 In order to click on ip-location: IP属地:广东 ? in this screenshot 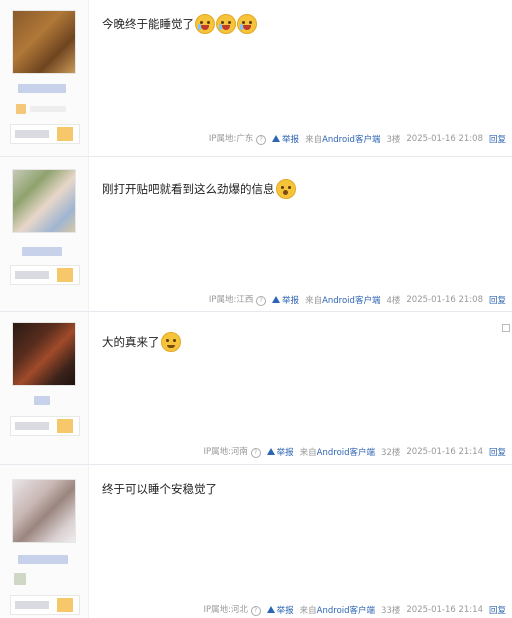, I will do `click(238, 138)`.